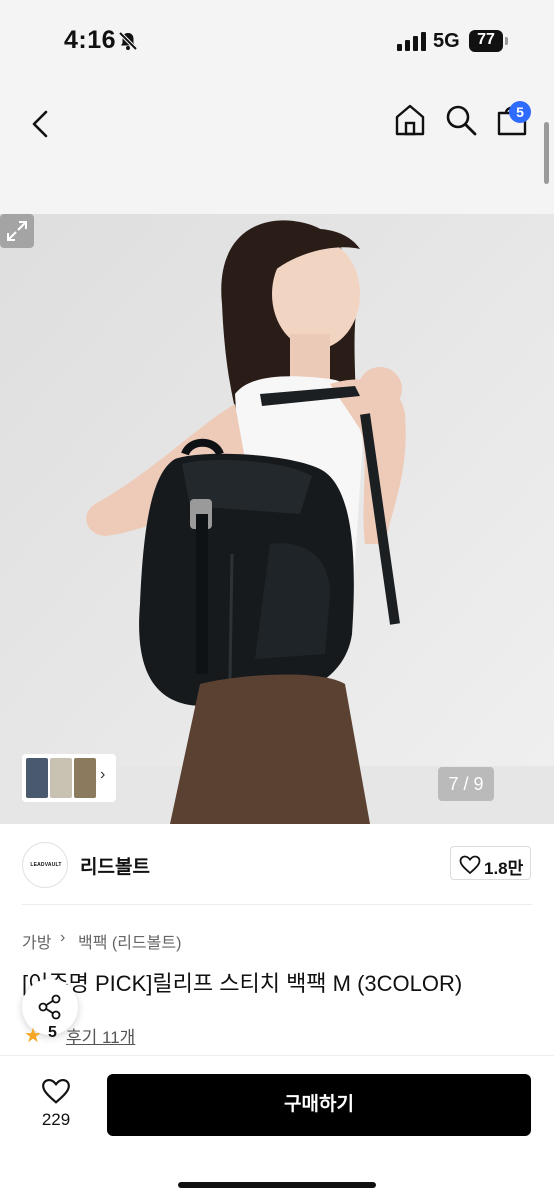 Image resolution: width=554 pixels, height=1200 pixels. What do you see at coordinates (17, 231) in the screenshot?
I see `expand-icon` at bounding box center [17, 231].